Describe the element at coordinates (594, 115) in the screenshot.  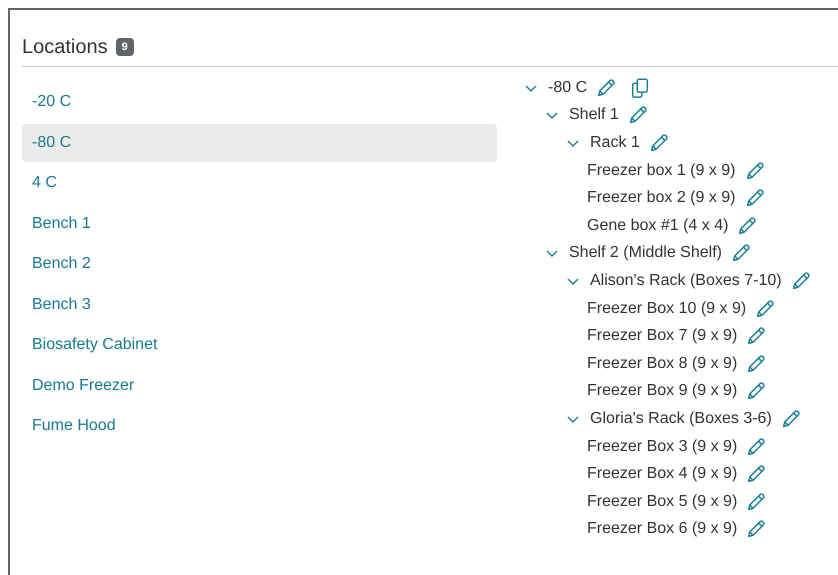
I see `tree-item-label: Shelf 1` at that location.